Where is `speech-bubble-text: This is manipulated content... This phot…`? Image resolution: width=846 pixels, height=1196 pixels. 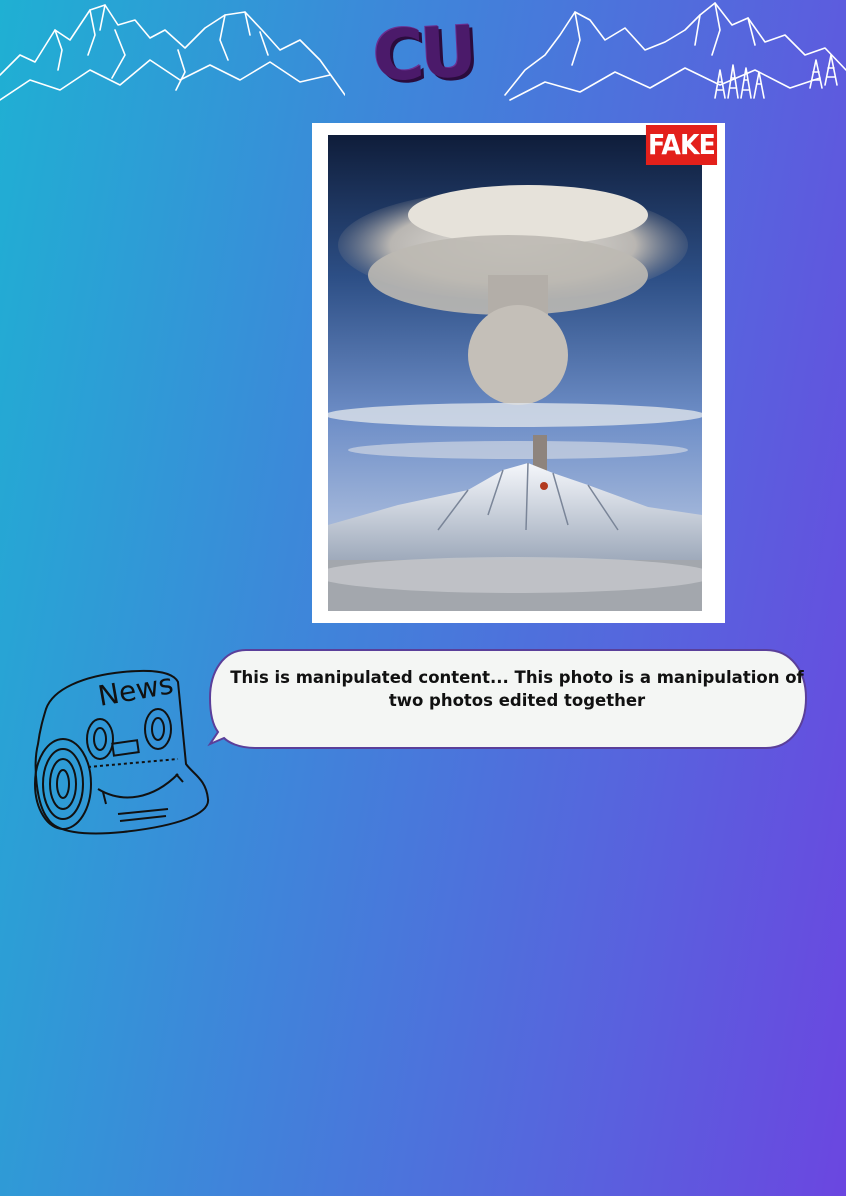 speech-bubble-text: This is manipulated content... This phot… is located at coordinates (517, 689).